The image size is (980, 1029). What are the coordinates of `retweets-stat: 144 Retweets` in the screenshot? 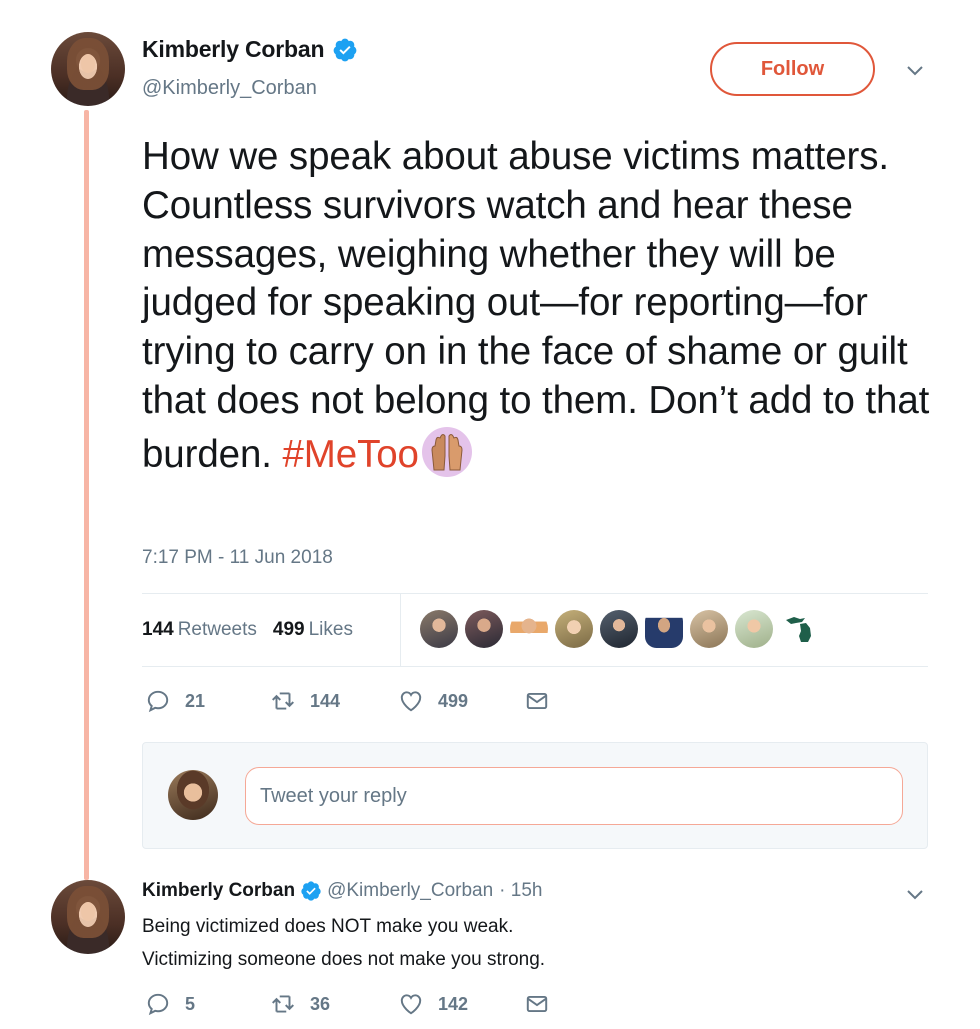 It's located at (199, 630).